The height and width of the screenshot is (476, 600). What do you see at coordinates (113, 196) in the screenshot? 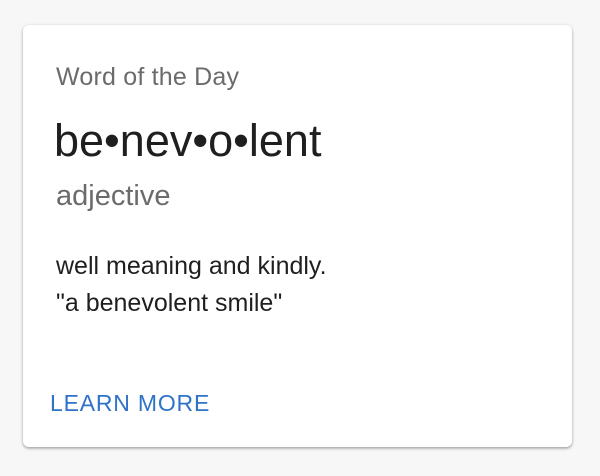
I see `part-of-speech: adjective` at bounding box center [113, 196].